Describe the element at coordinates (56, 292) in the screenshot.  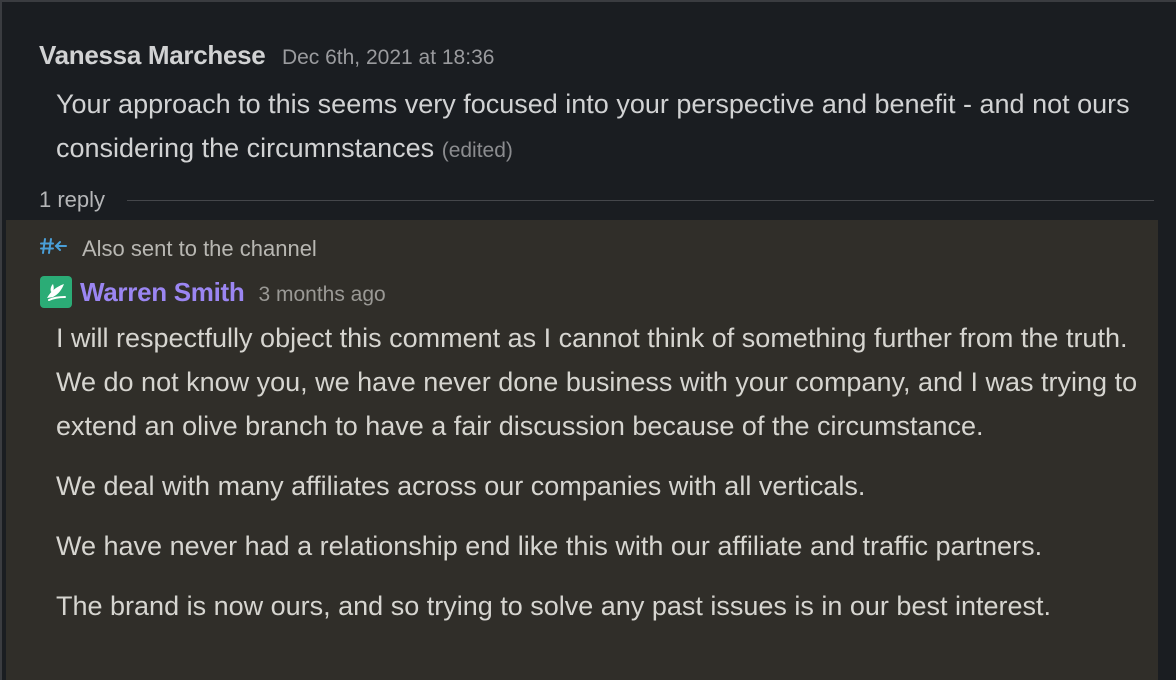
I see `leaf-logo-icon` at that location.